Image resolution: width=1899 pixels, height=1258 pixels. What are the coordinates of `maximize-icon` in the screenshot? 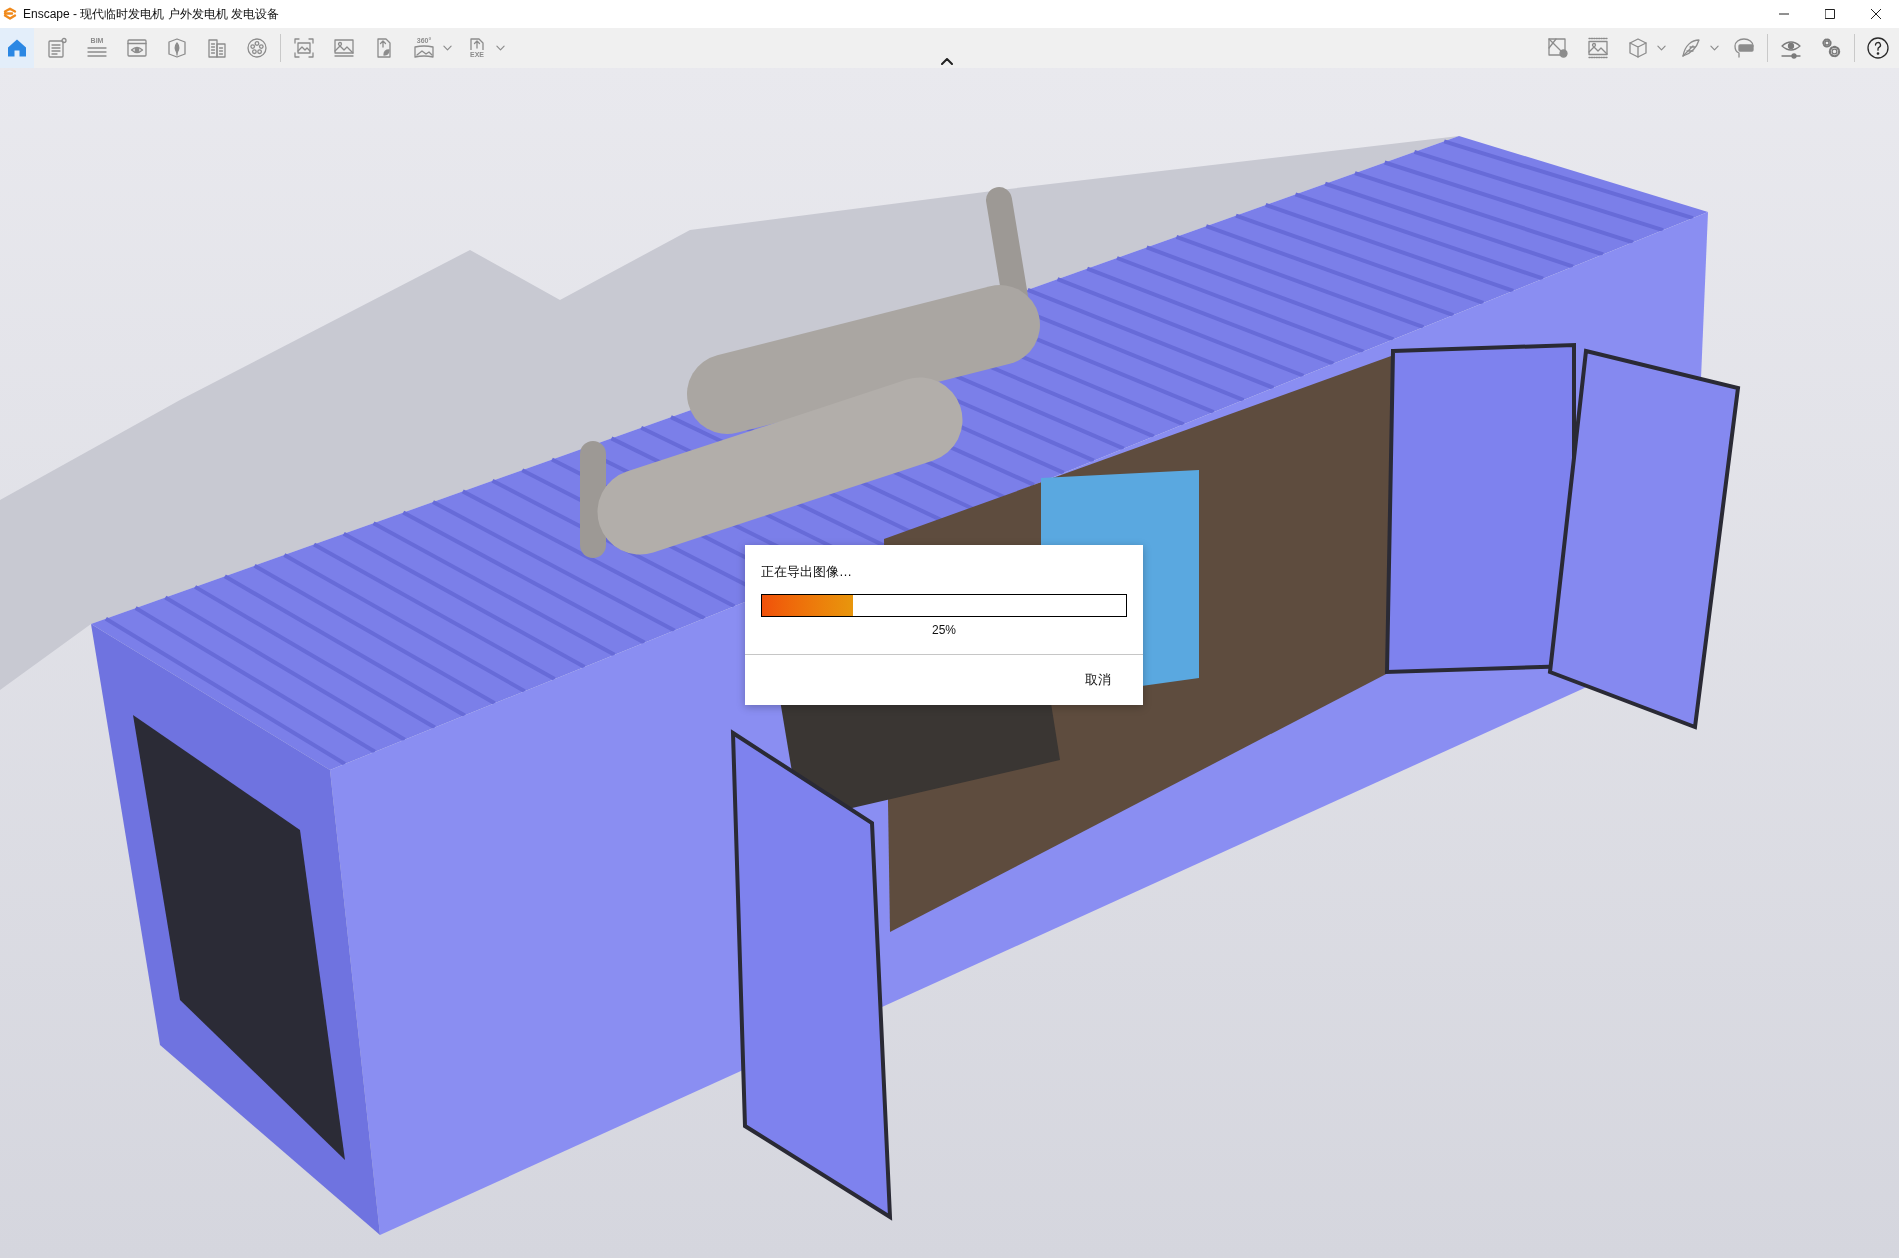 It's located at (1830, 14).